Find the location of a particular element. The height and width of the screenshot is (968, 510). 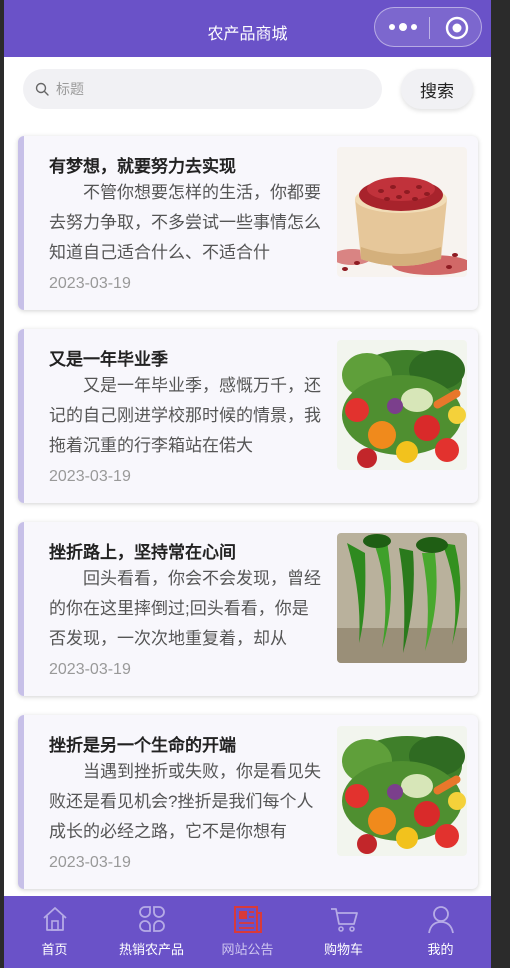

user-icon is located at coordinates (441, 920).